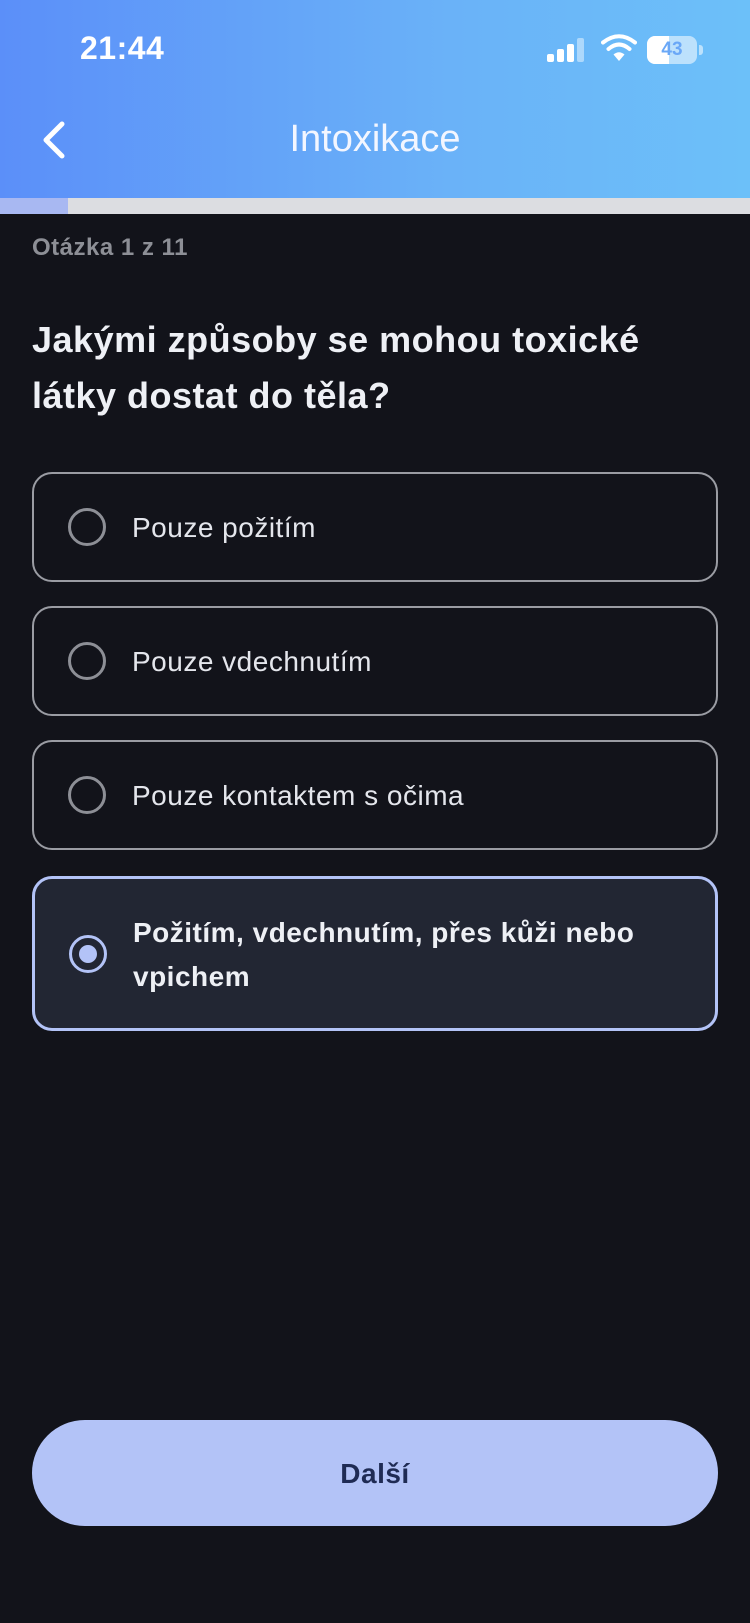 Image resolution: width=750 pixels, height=1623 pixels. Describe the element at coordinates (375, 139) in the screenshot. I see `page-title: Intoxikace` at that location.